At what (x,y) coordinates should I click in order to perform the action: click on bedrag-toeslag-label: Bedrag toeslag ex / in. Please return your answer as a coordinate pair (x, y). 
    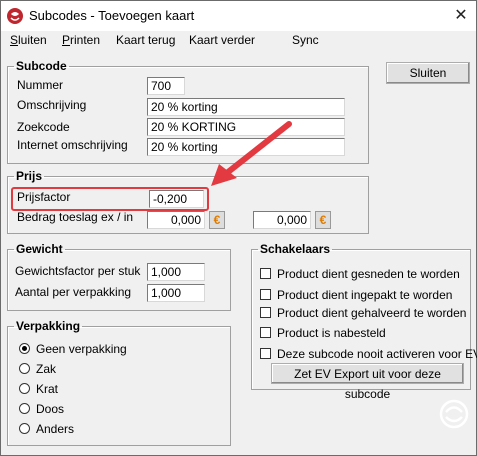
    Looking at the image, I should click on (75, 217).